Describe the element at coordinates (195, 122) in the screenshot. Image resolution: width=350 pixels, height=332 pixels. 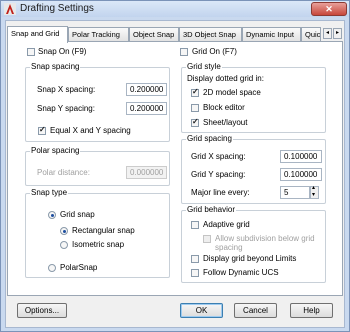
I see `sheet-layout-checkbox` at that location.